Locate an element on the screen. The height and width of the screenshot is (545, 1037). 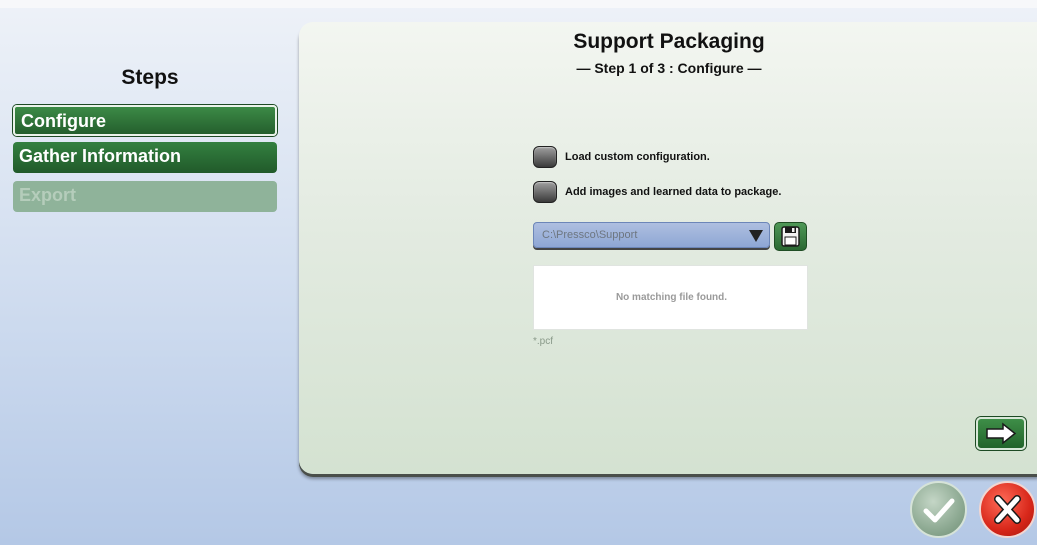
file-filter: *.pcf is located at coordinates (543, 341).